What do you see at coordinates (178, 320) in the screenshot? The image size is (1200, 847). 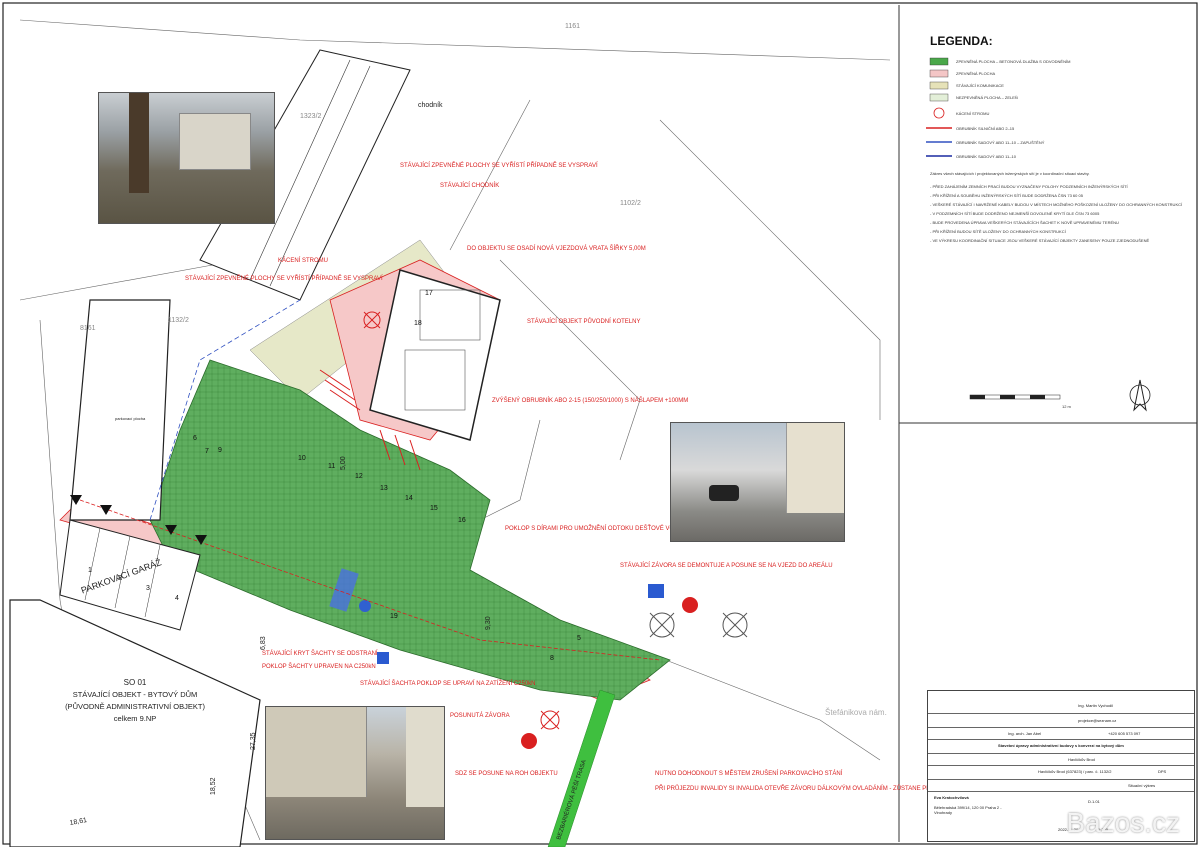 I see `label-parcel-1132: 1132/2` at bounding box center [178, 320].